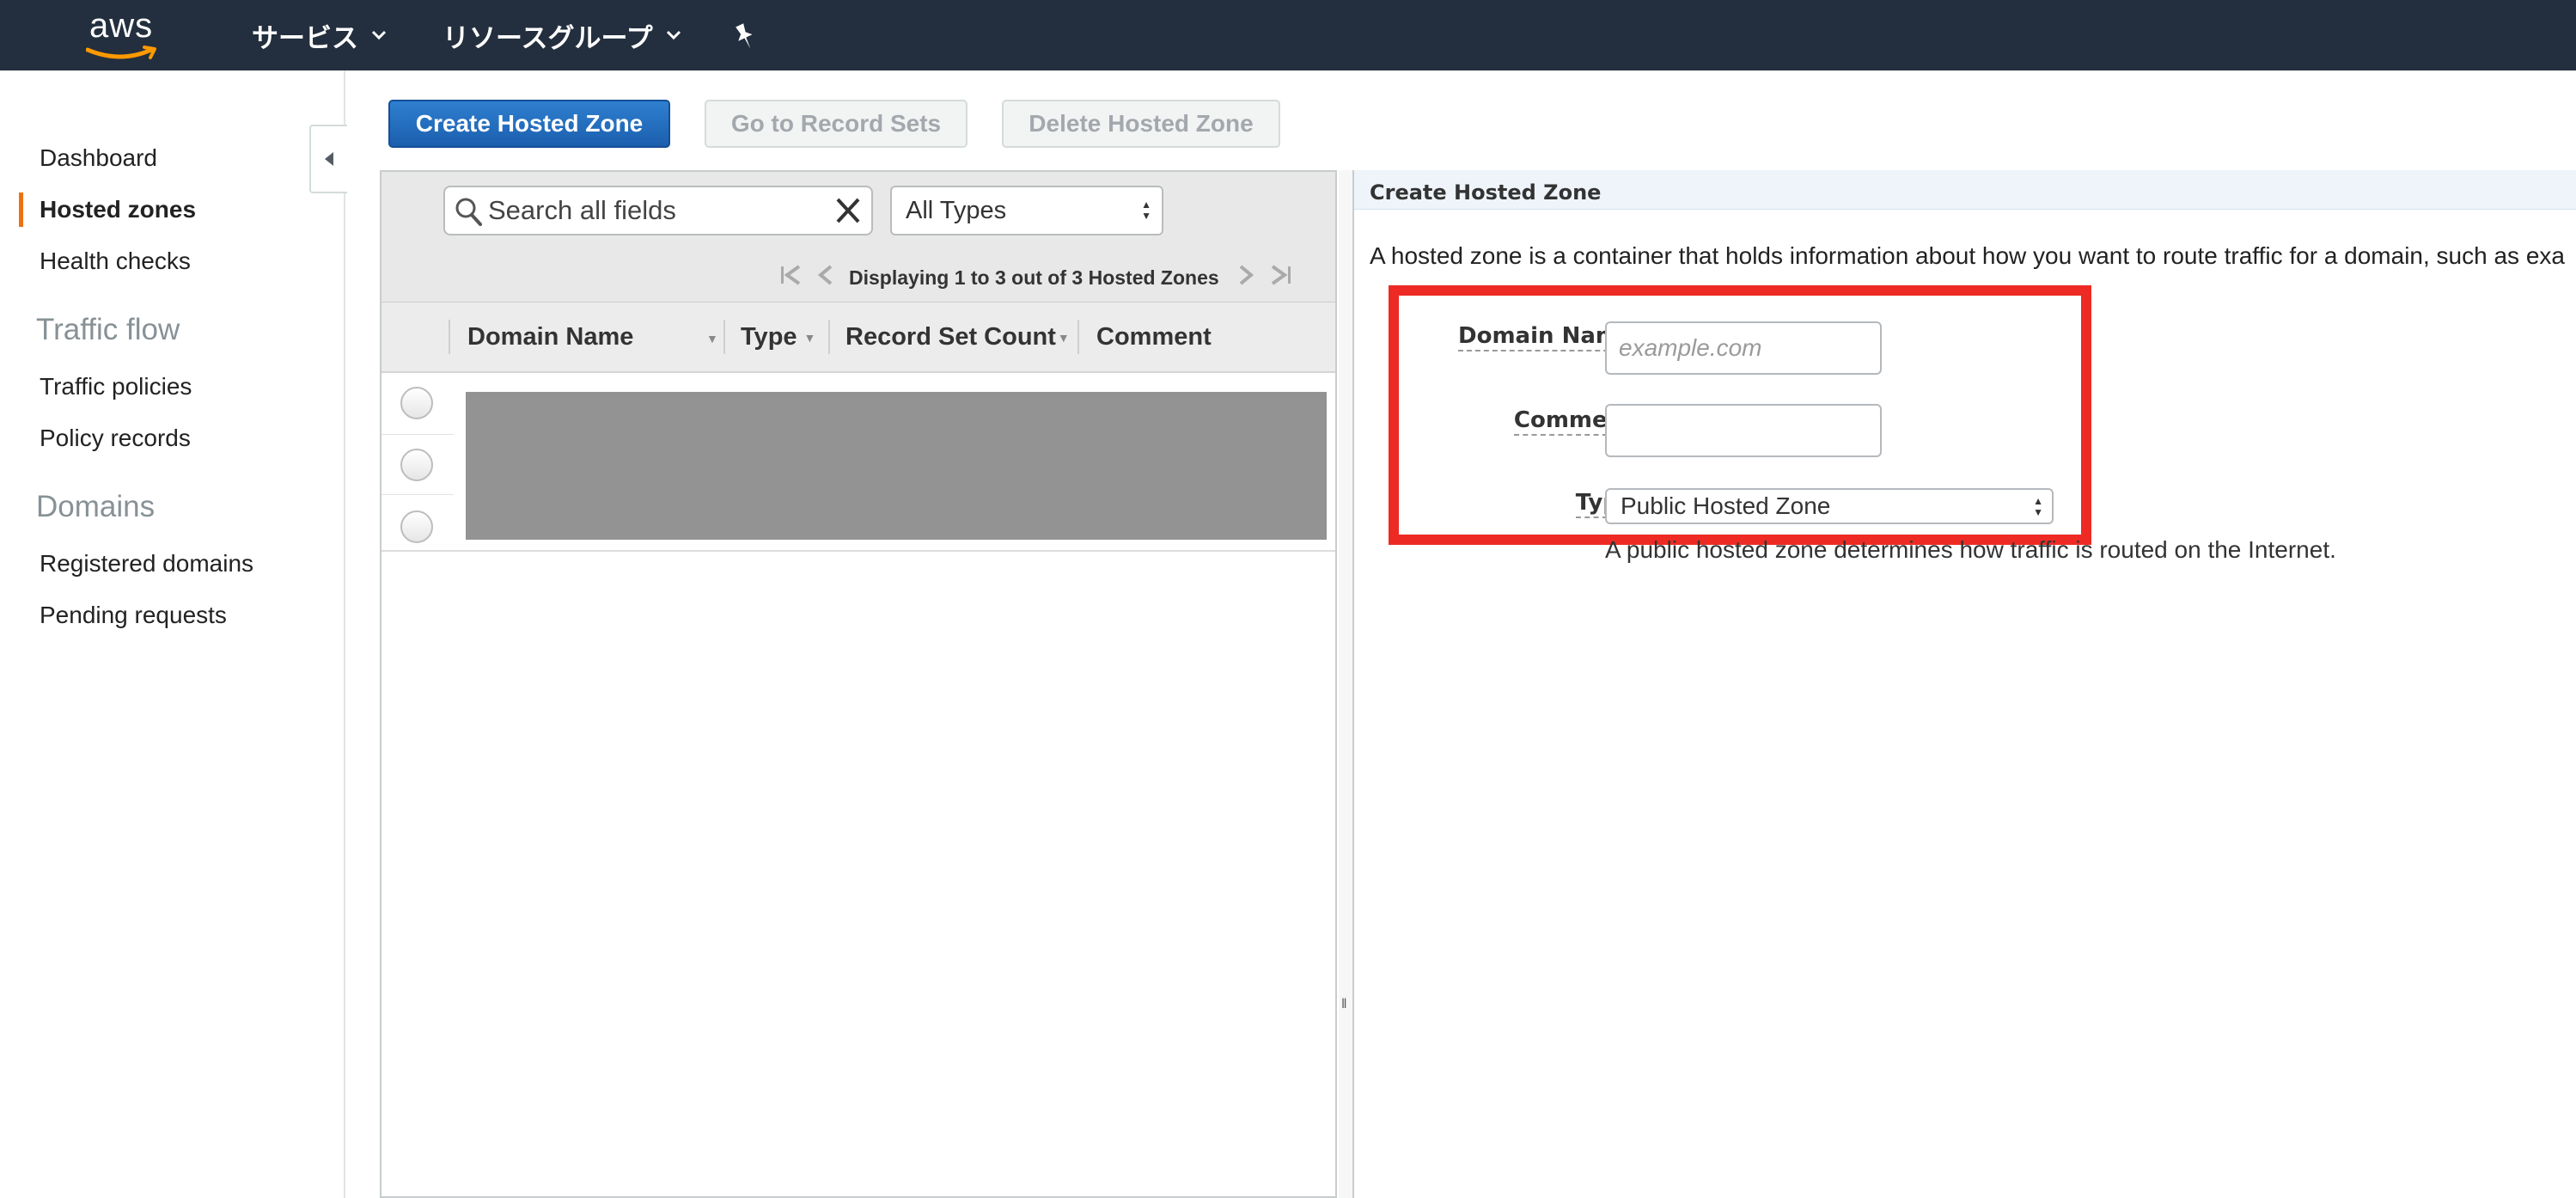 The height and width of the screenshot is (1198, 2576). Describe the element at coordinates (99, 158) in the screenshot. I see `sidebar-item-dashboard: Dashboard` at that location.